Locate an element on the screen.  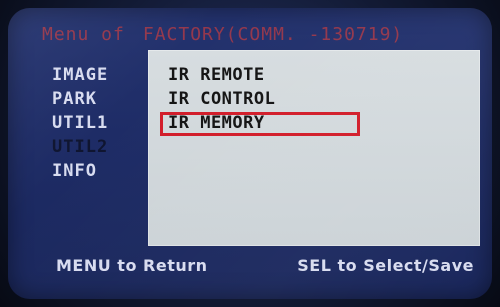
submenu-list: IR REMOTE IR CONTROL IR MEMORY is located at coordinates (221, 99).